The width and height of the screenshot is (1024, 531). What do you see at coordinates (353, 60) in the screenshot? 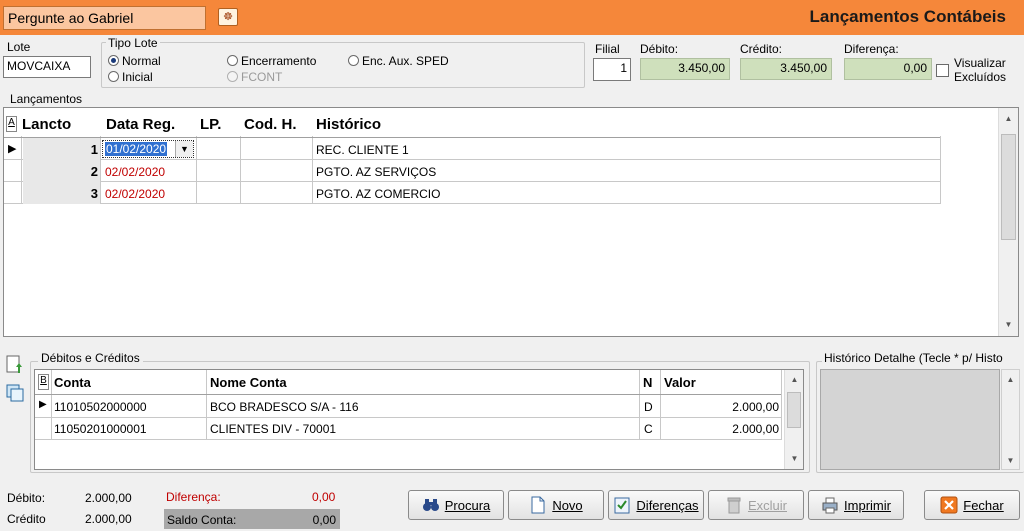
I see `radio-enc-aux-sped-dot` at bounding box center [353, 60].